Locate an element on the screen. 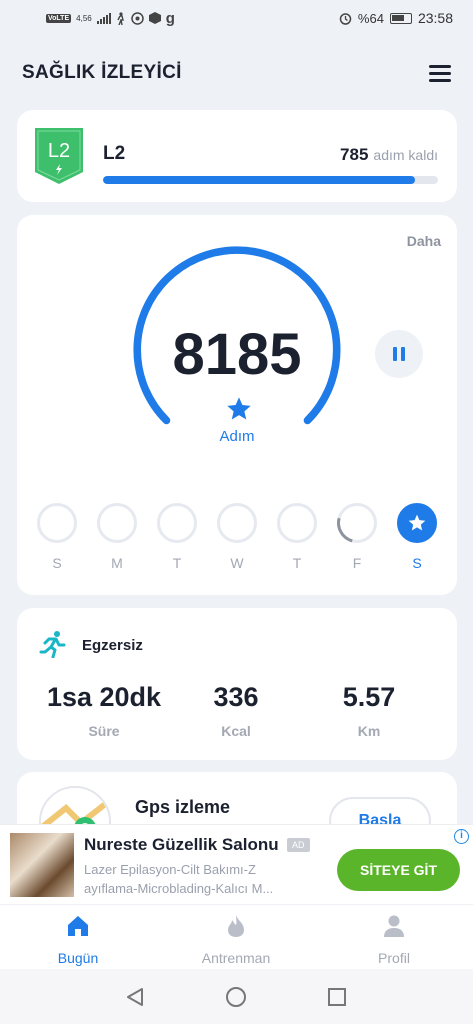 The image size is (473, 1024). home-circle-icon is located at coordinates (236, 997).